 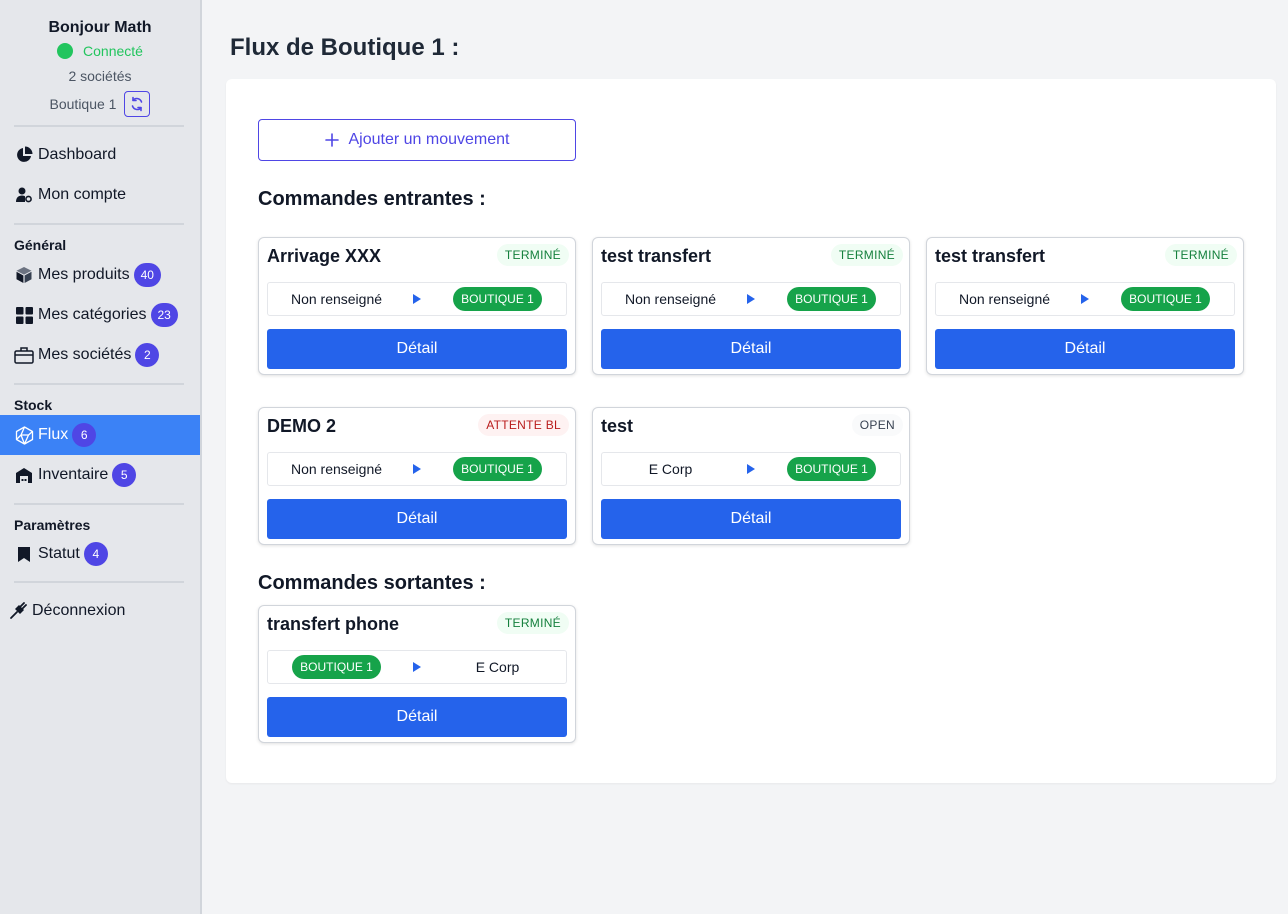 I want to click on inventory-count-badge: 5, so click(x=124, y=475).